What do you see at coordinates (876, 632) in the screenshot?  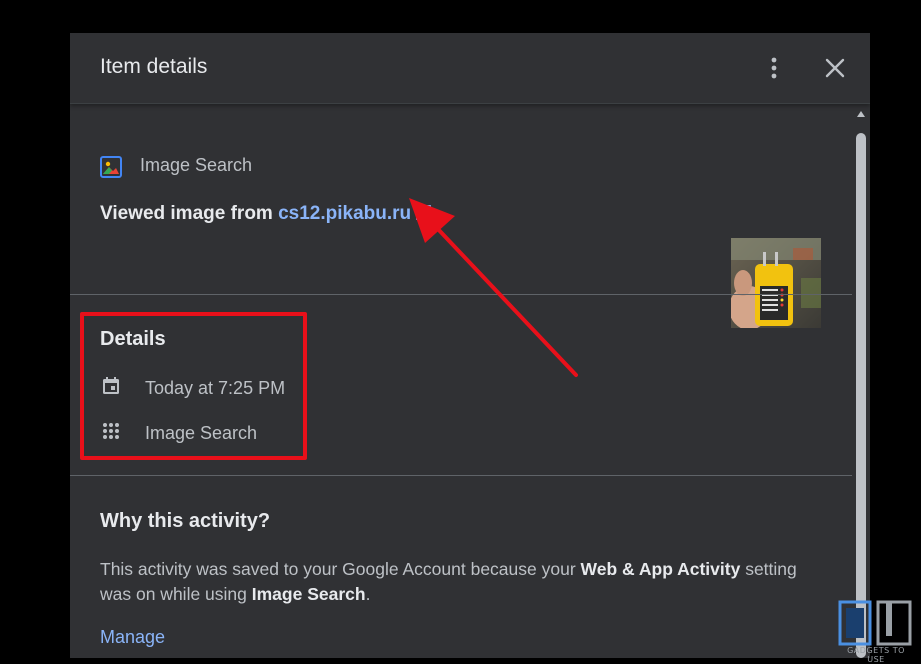 I see `gadgets-to-use-logo: GADGETS TO USE` at bounding box center [876, 632].